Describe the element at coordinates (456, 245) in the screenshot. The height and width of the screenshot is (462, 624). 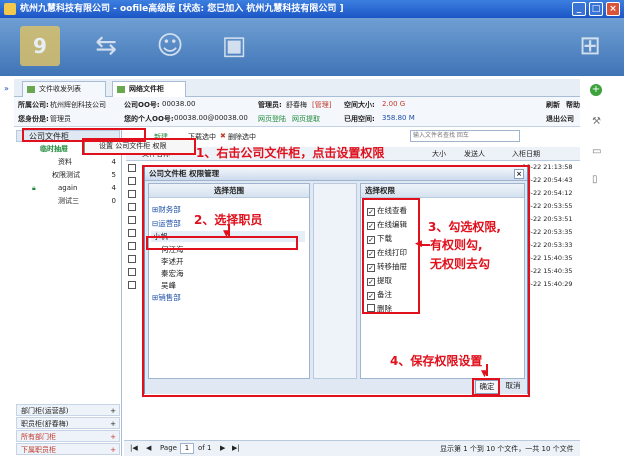
I see `annotation-step3-line2: 有权则勾,` at that location.